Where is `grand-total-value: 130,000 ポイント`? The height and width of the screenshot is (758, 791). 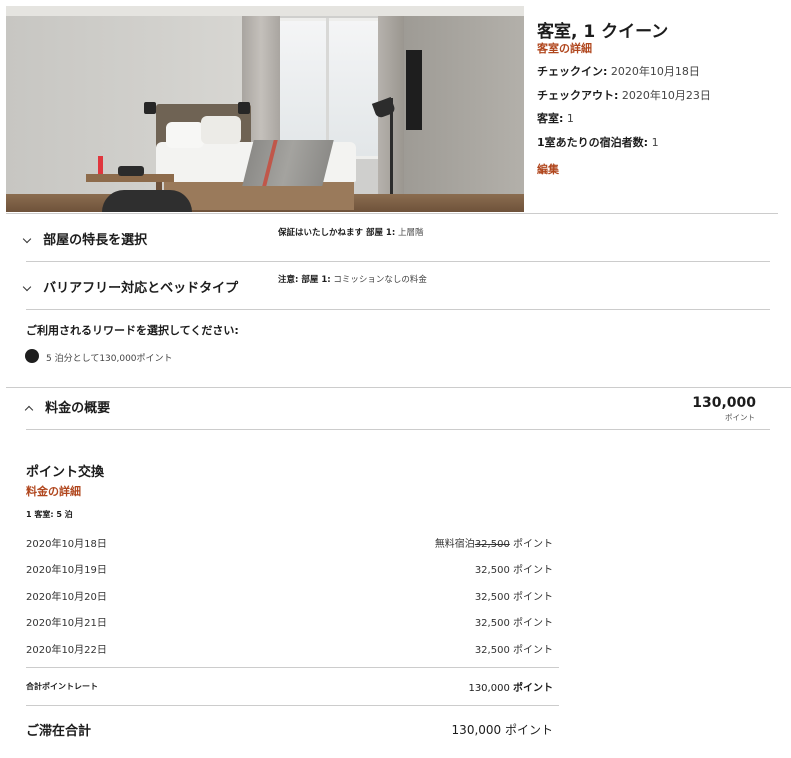
grand-total-value: 130,000 ポイント is located at coordinates (502, 730).